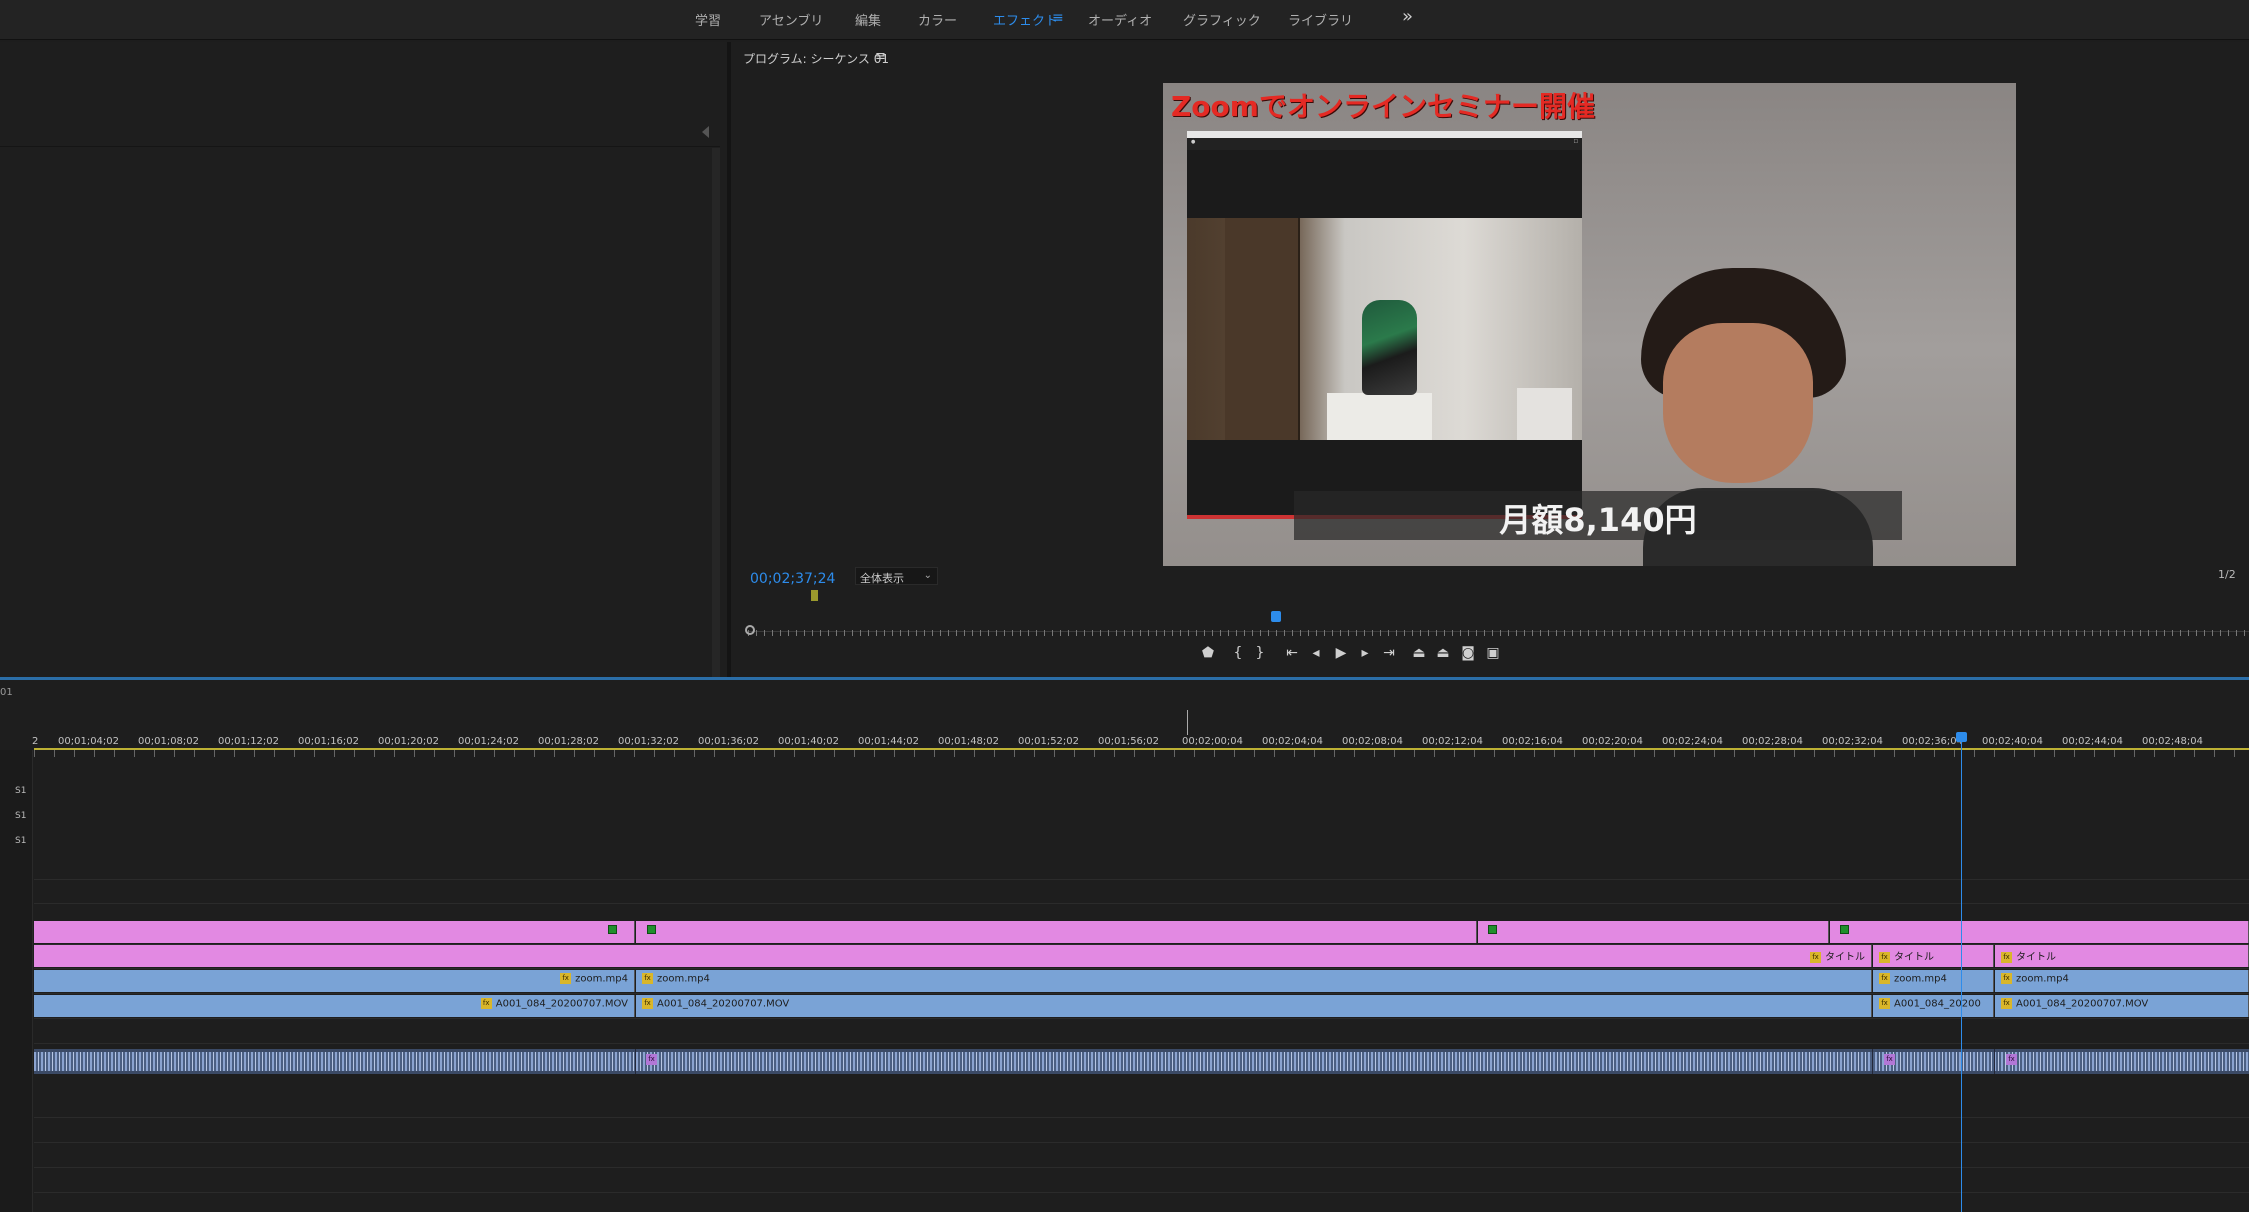 The width and height of the screenshot is (2249, 1212). I want to click on step-forward-icon: ▸, so click(1365, 653).